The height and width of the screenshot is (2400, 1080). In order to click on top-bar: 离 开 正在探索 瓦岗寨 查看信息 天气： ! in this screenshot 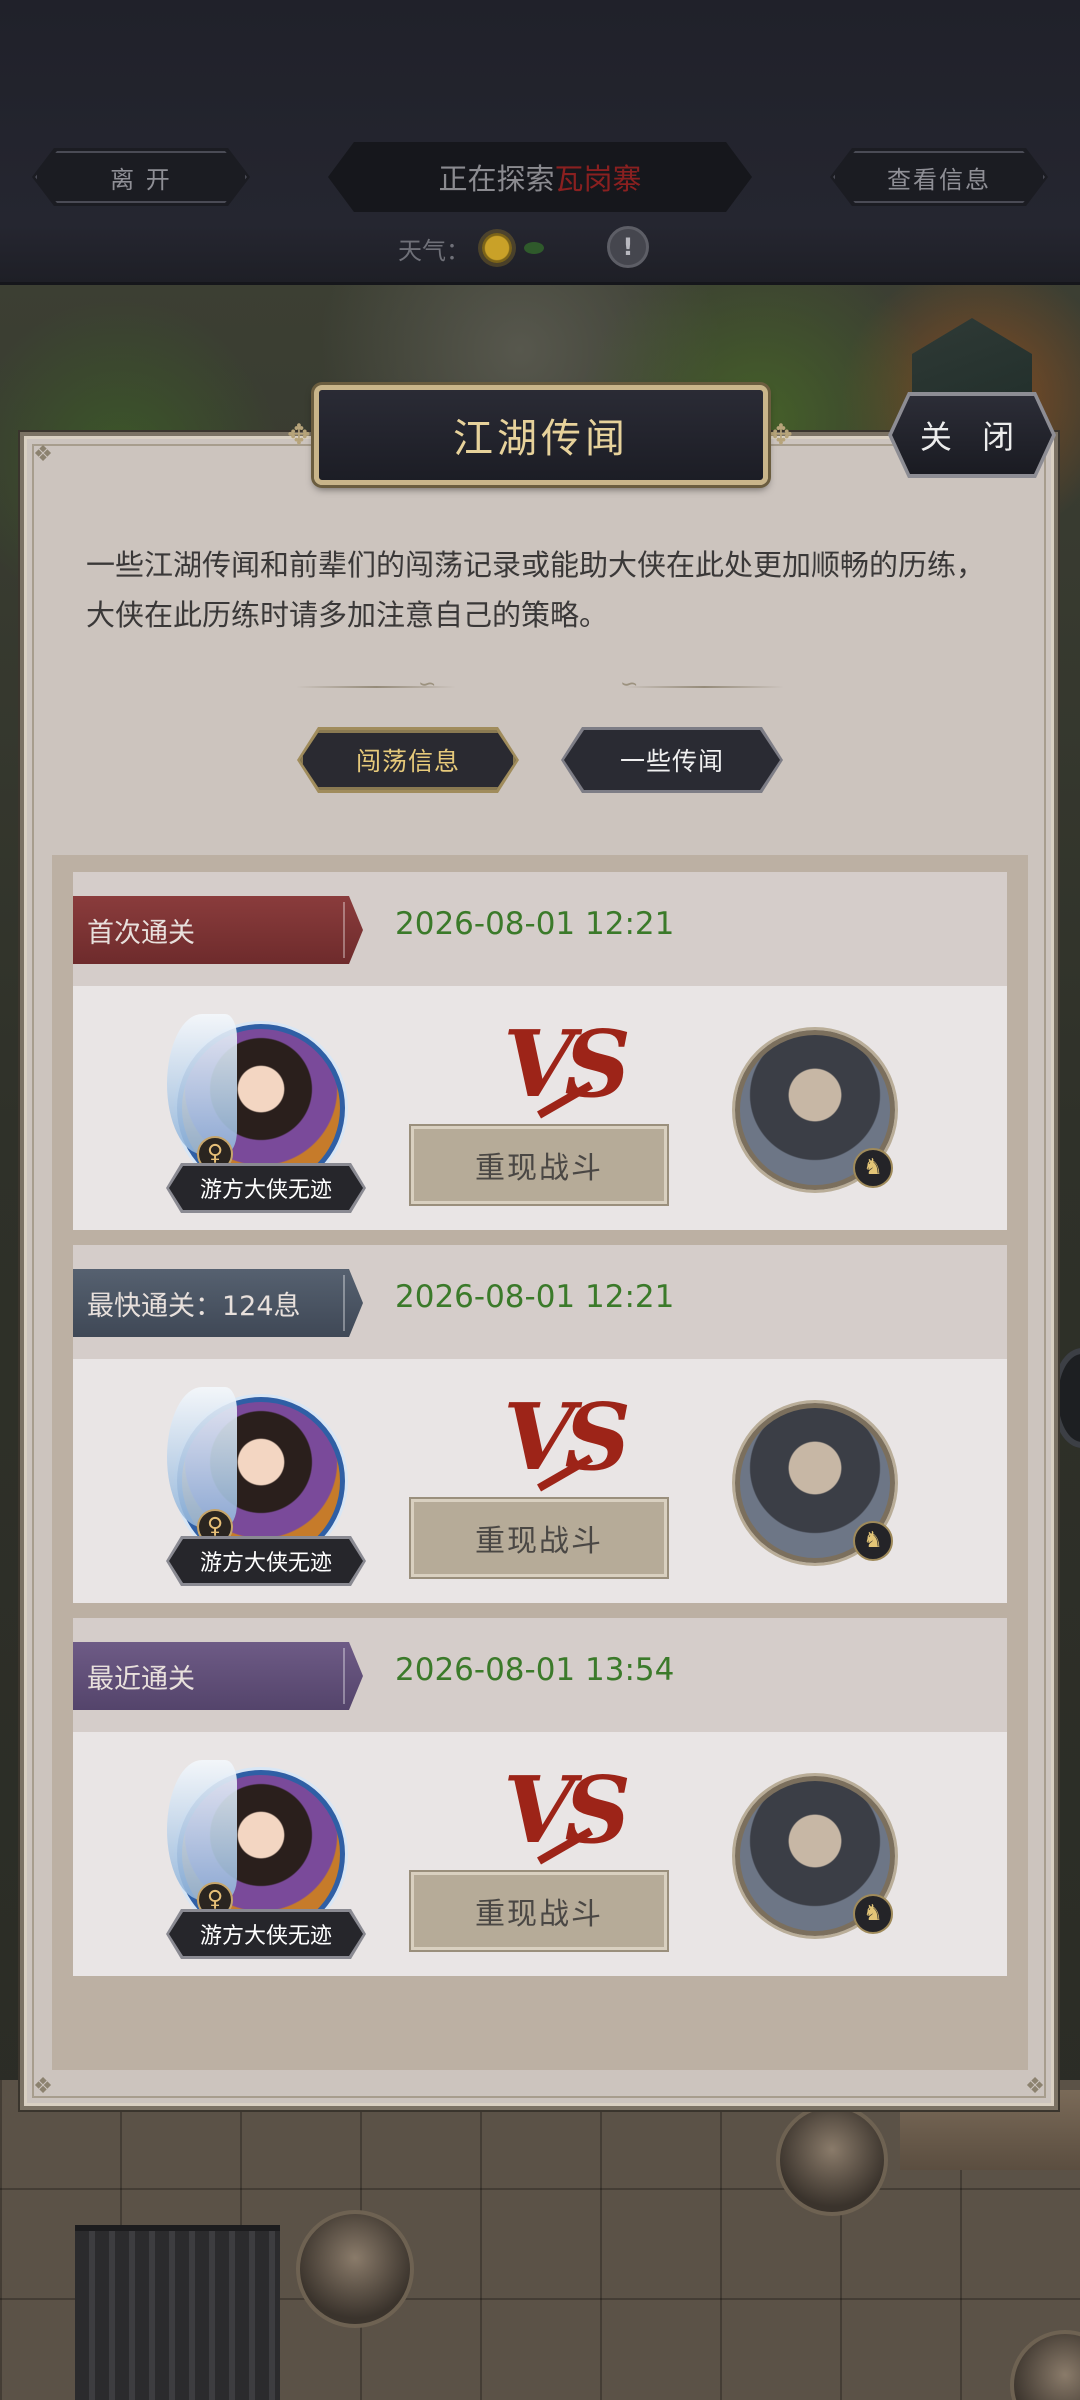, I will do `click(540, 142)`.